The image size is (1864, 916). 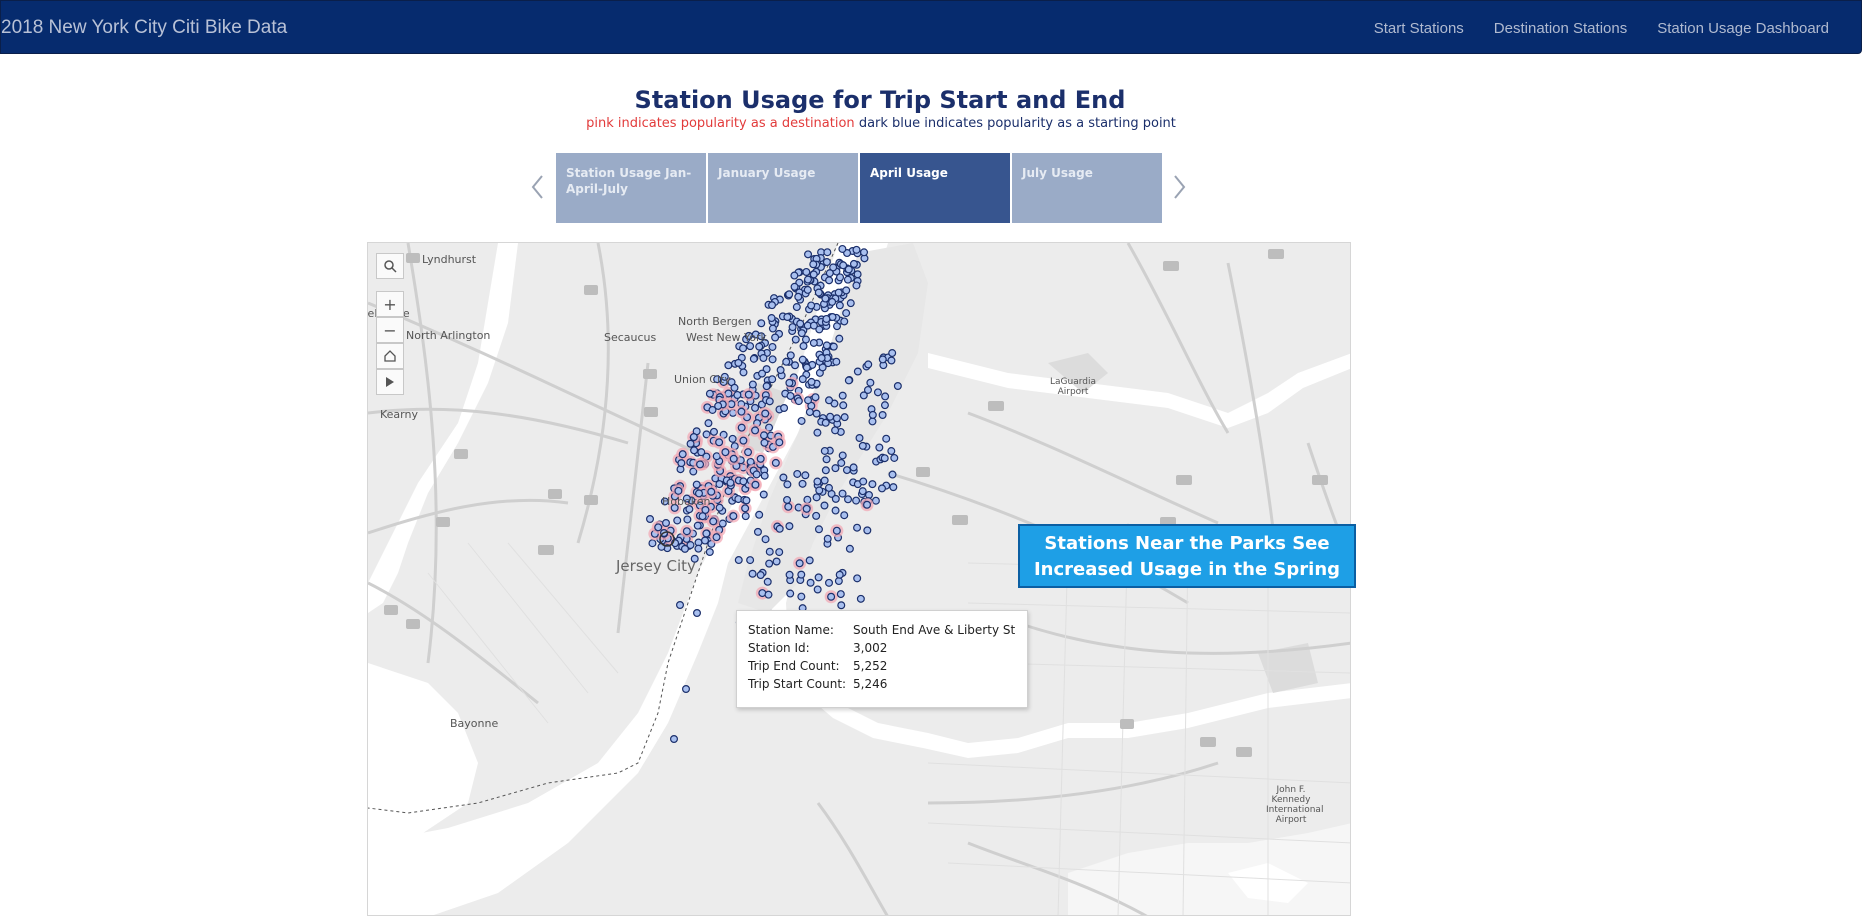 I want to click on tab-april-usage: April Usage, so click(x=935, y=188).